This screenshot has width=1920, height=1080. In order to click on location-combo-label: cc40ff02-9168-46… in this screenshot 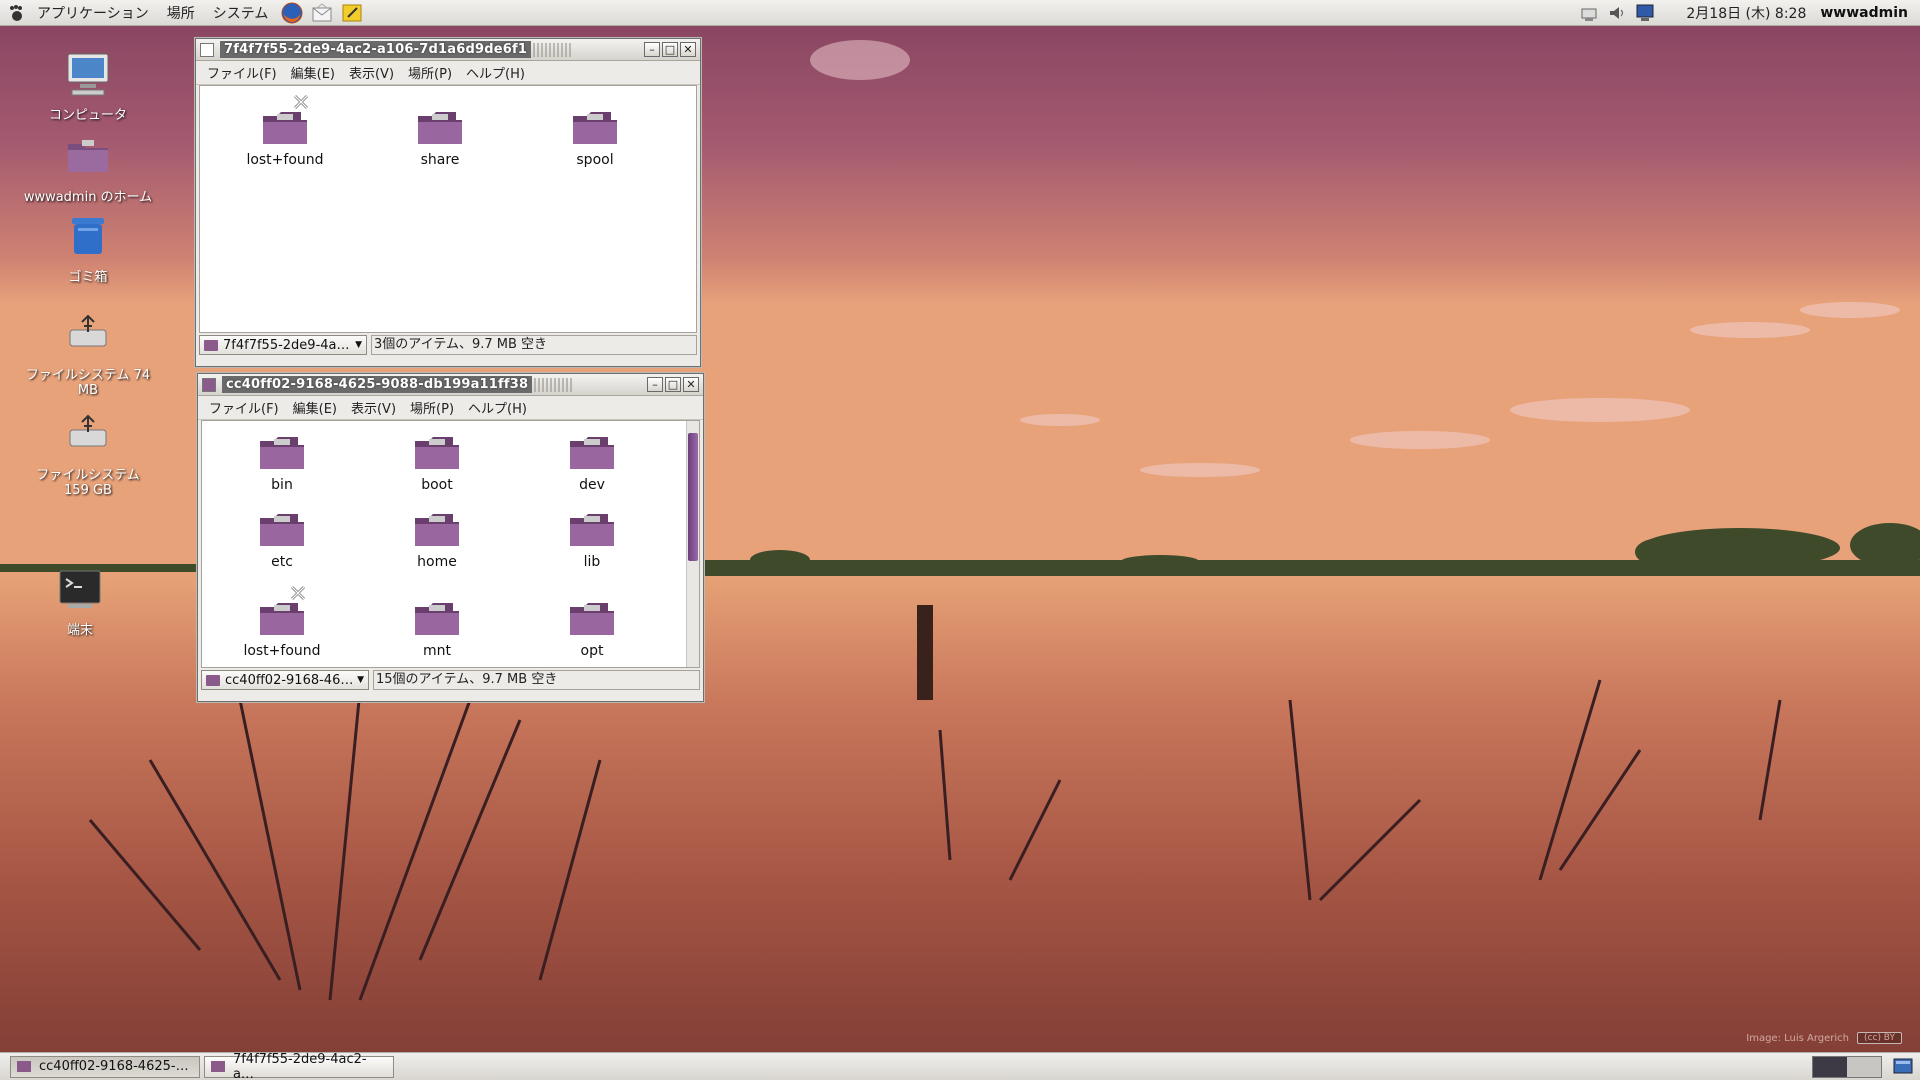, I will do `click(289, 680)`.